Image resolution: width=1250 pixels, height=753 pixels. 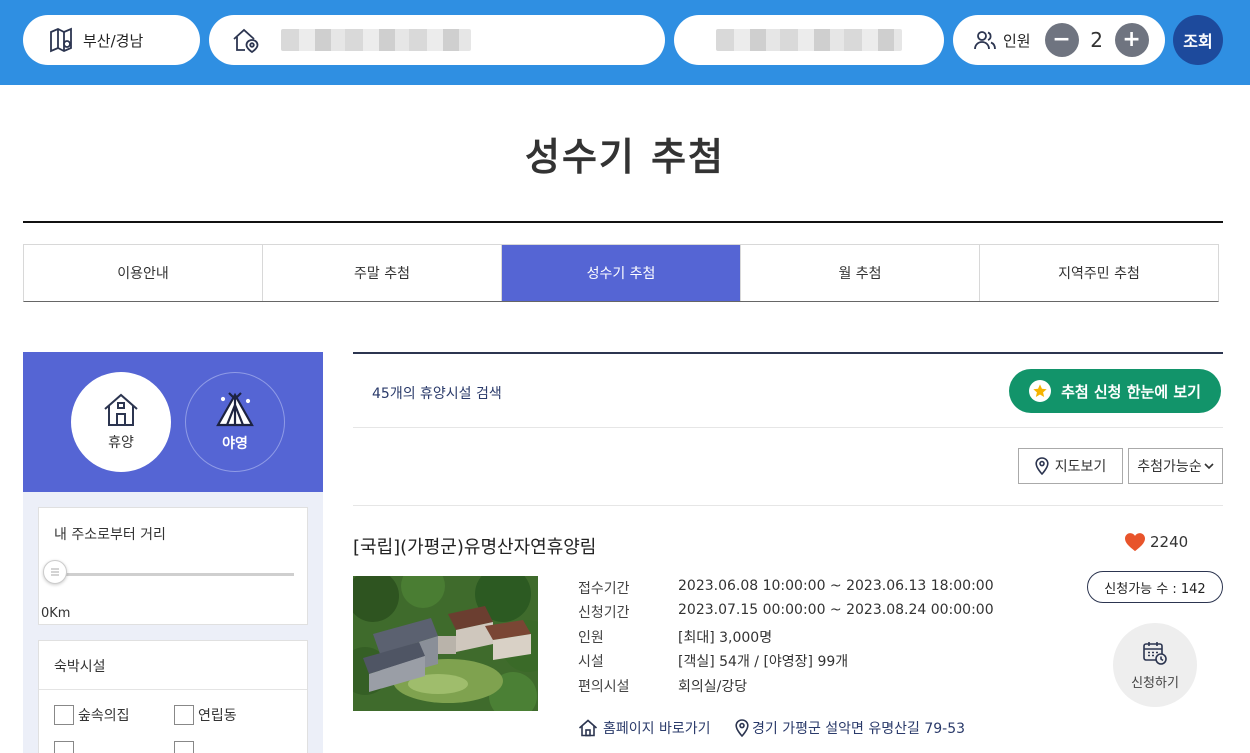 I want to click on place-input, so click(x=437, y=40).